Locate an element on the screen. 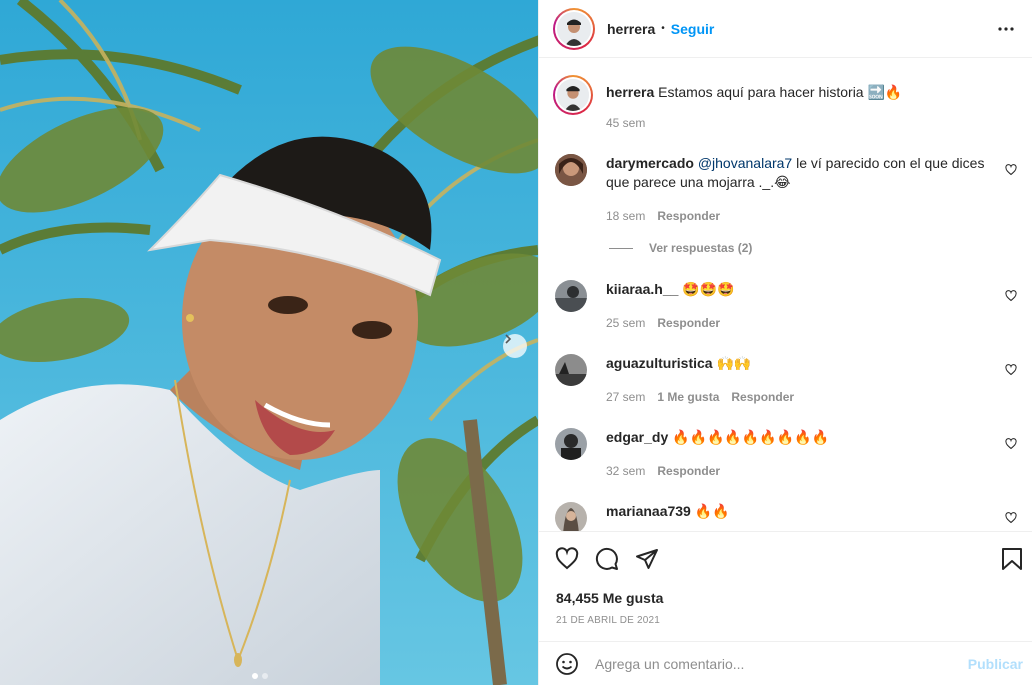  add-comment-bar: Publicar is located at coordinates (785, 663).